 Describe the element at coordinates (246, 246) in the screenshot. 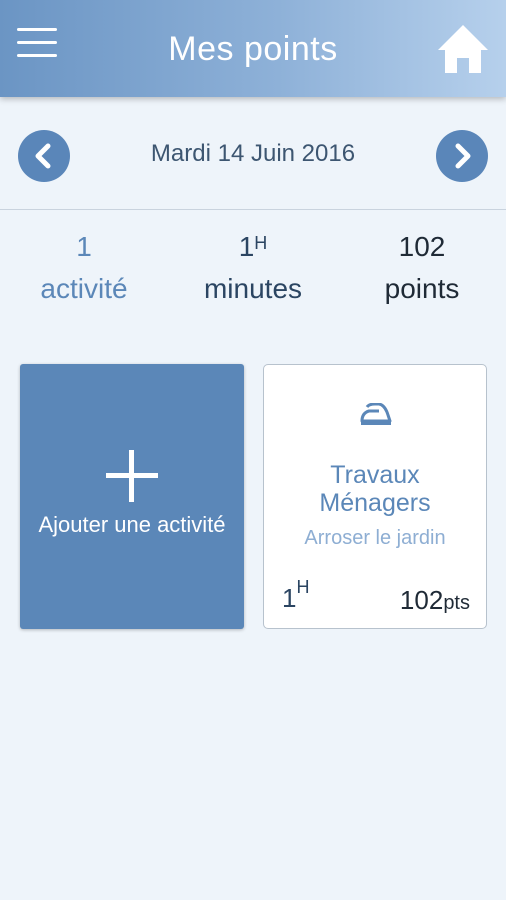

I see `stat-minutes-value: 1` at that location.